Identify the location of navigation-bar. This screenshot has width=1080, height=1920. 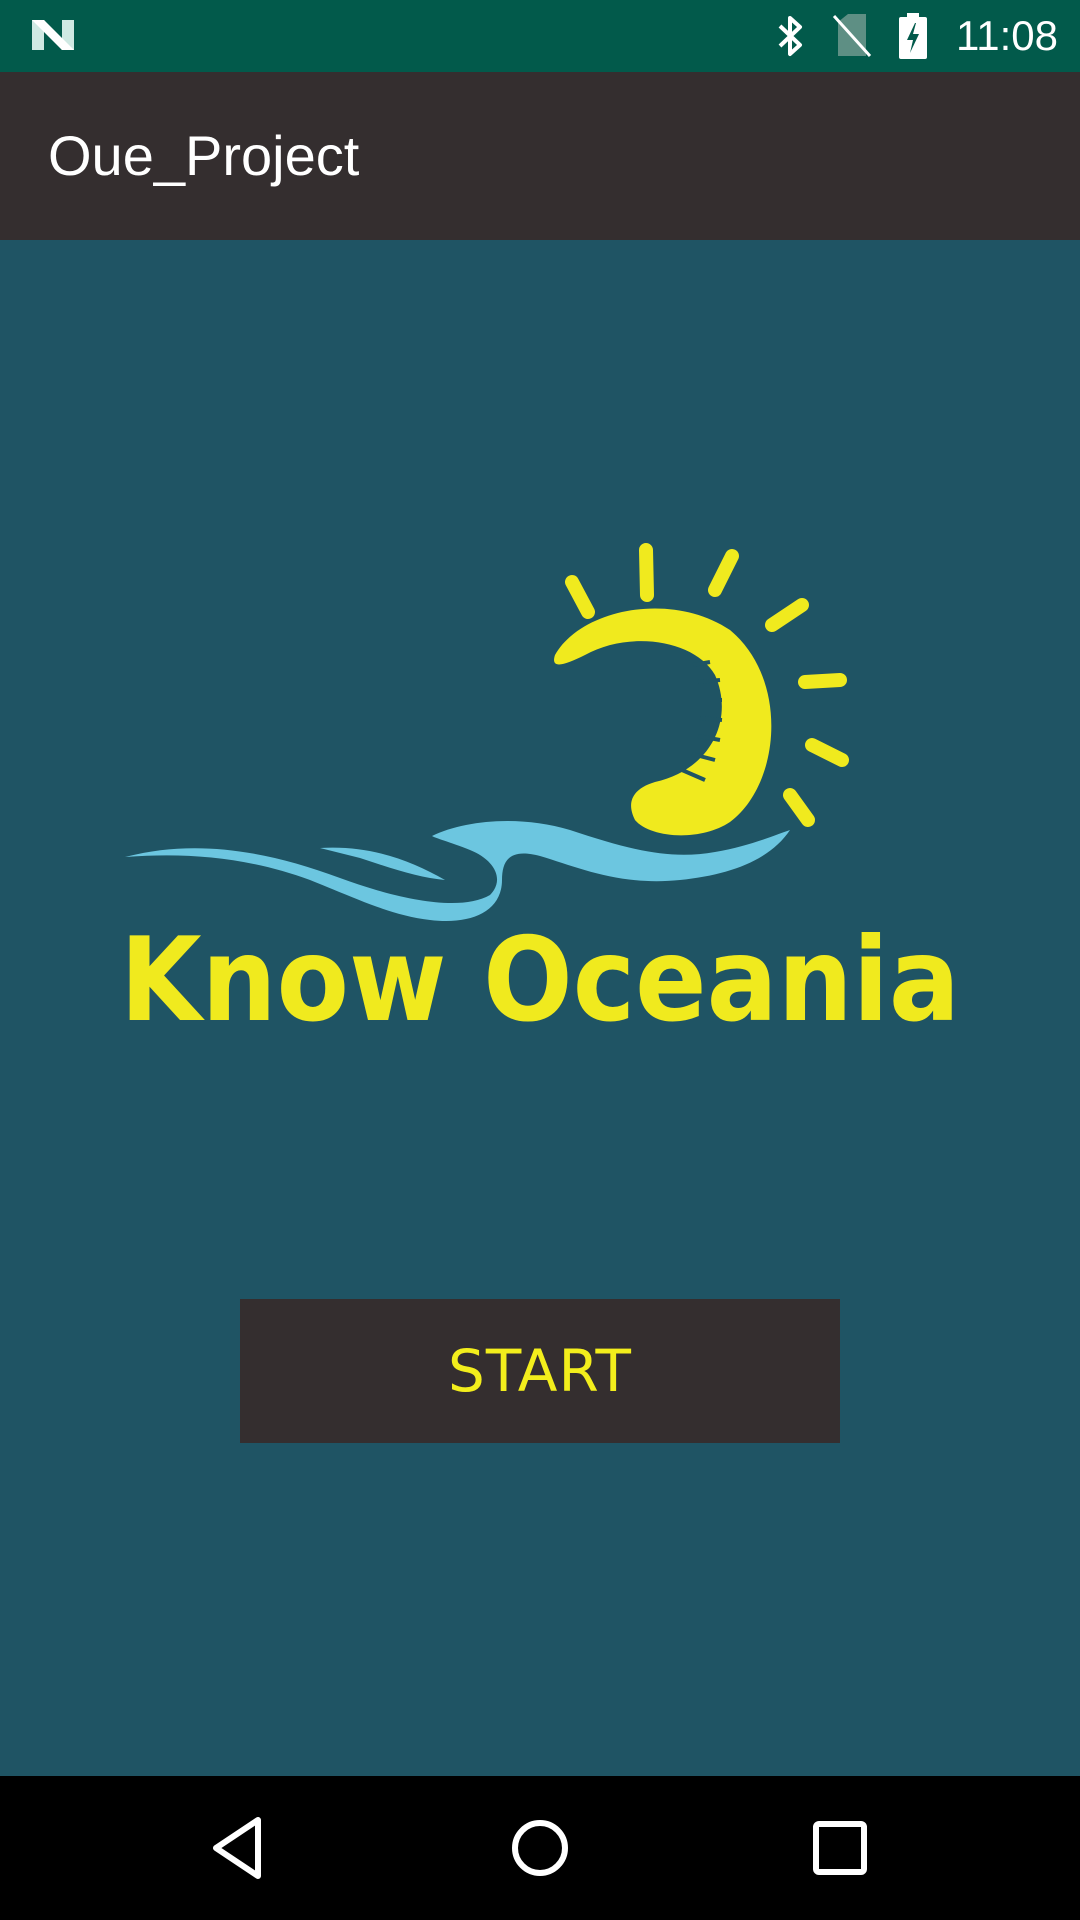
(540, 1848).